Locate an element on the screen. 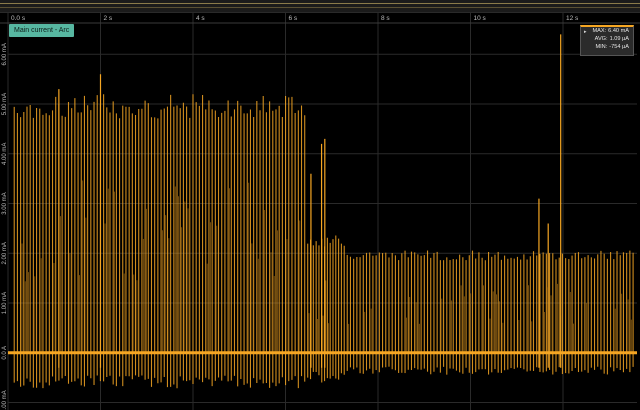 The height and width of the screenshot is (410, 640). channel-label: Main current - Arc is located at coordinates (42, 30).